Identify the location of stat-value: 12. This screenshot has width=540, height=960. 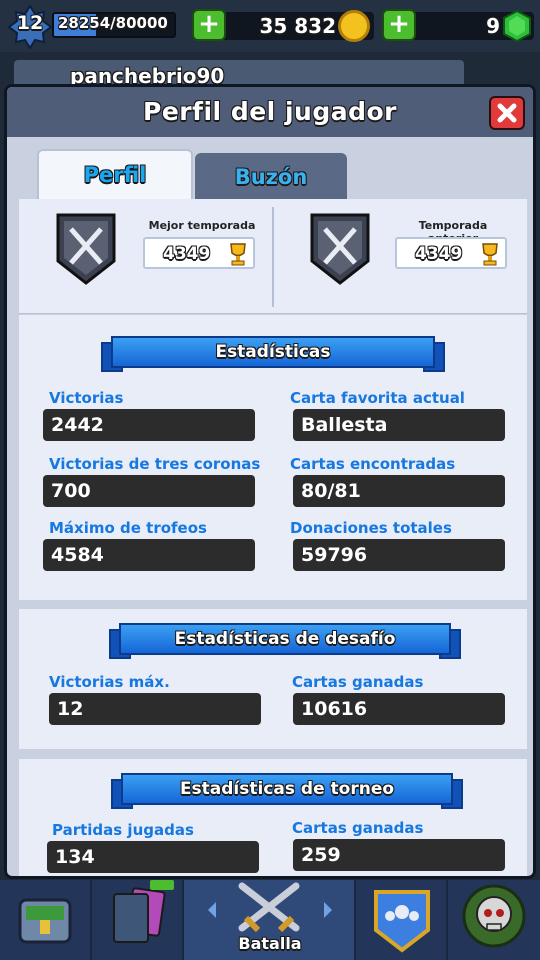
(70, 709).